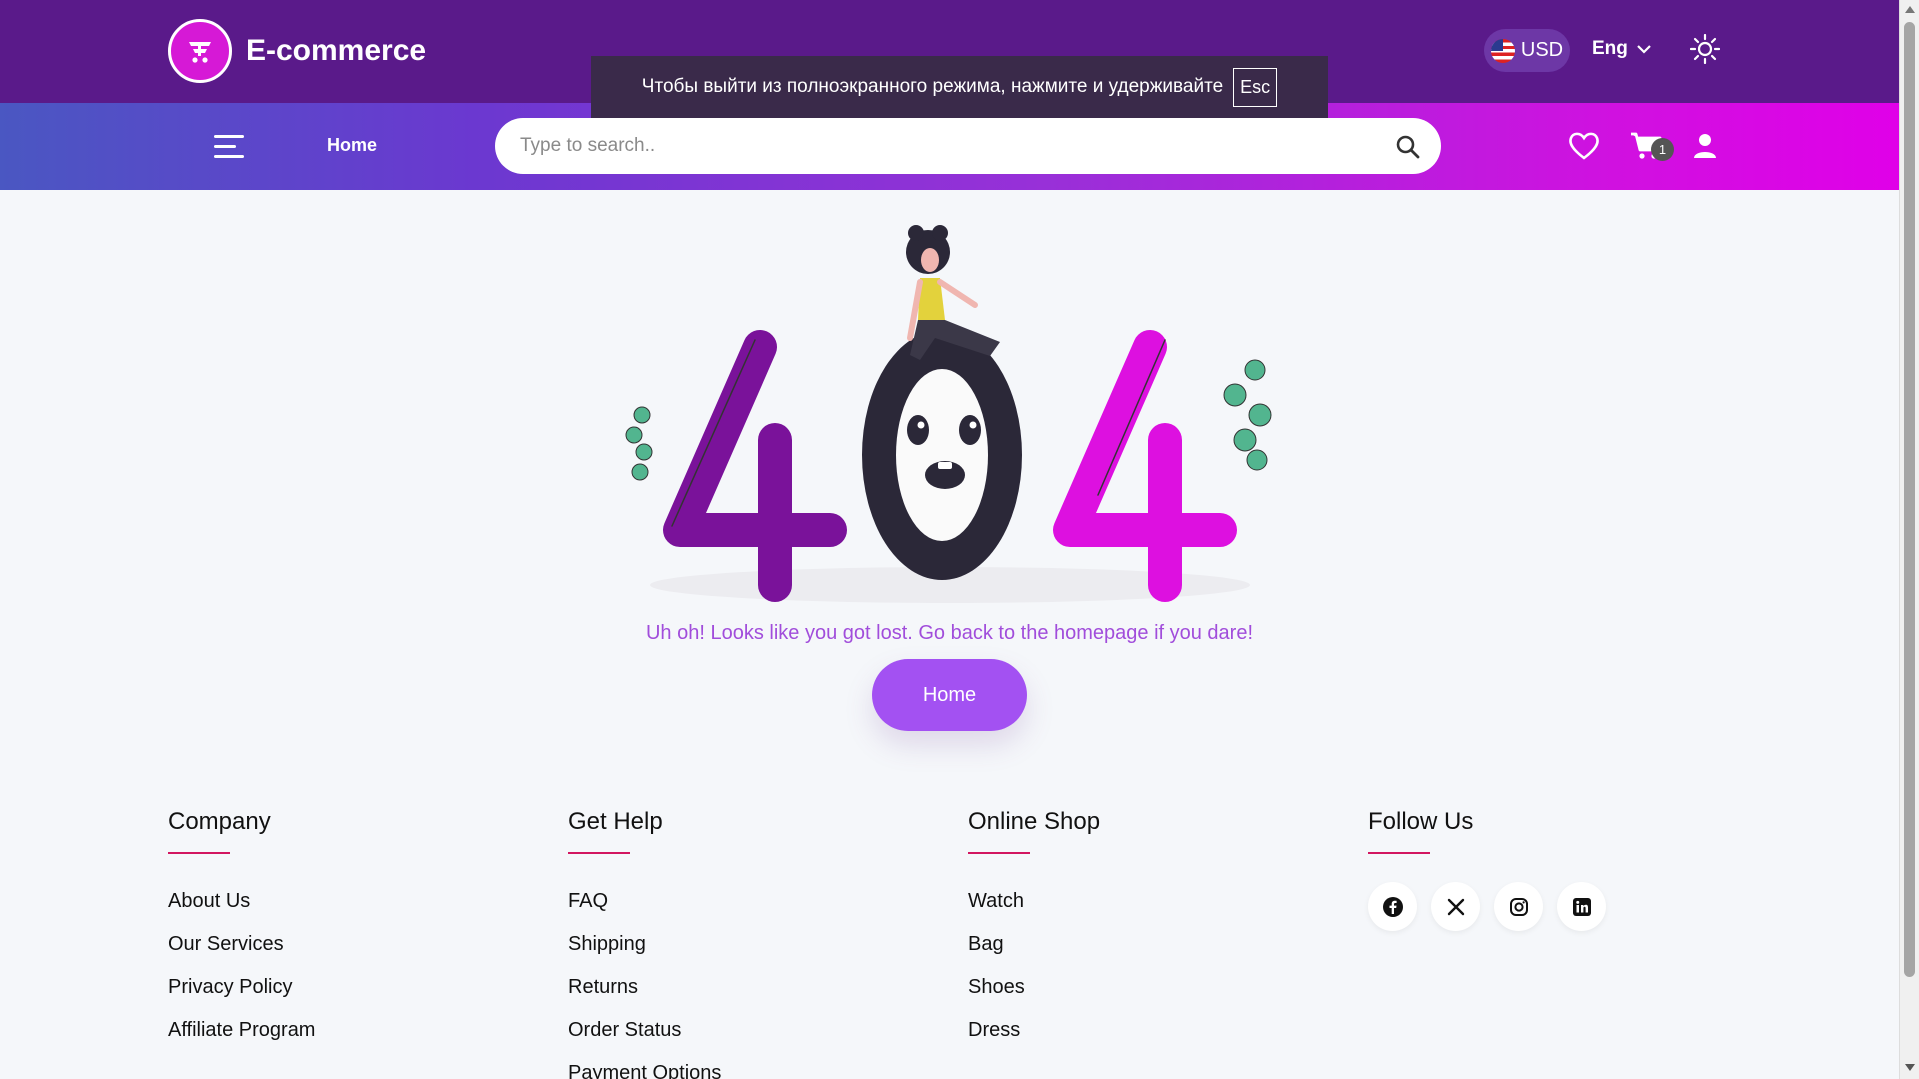  Describe the element at coordinates (644, 911) in the screenshot. I see `footer-link: FAQ` at that location.